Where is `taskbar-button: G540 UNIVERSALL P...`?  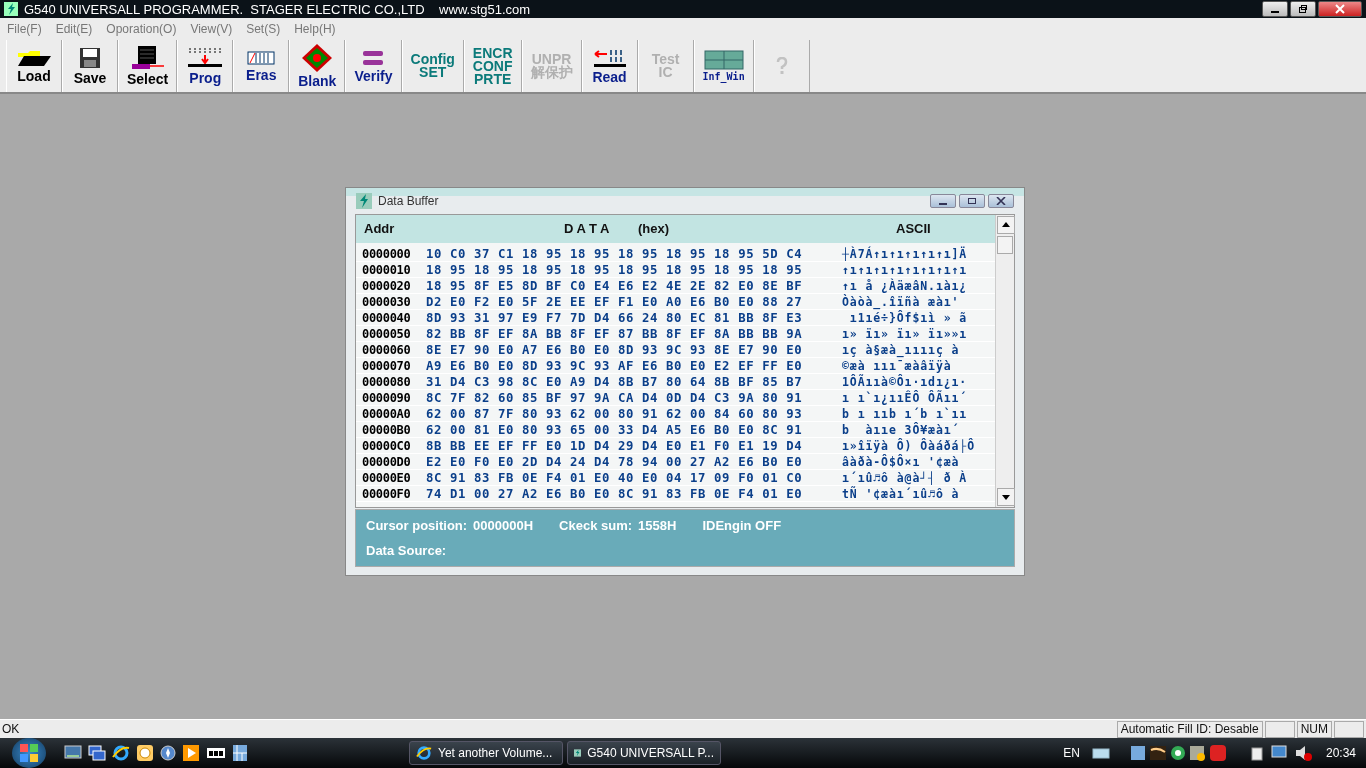
taskbar-button: G540 UNIVERSALL P... is located at coordinates (644, 753).